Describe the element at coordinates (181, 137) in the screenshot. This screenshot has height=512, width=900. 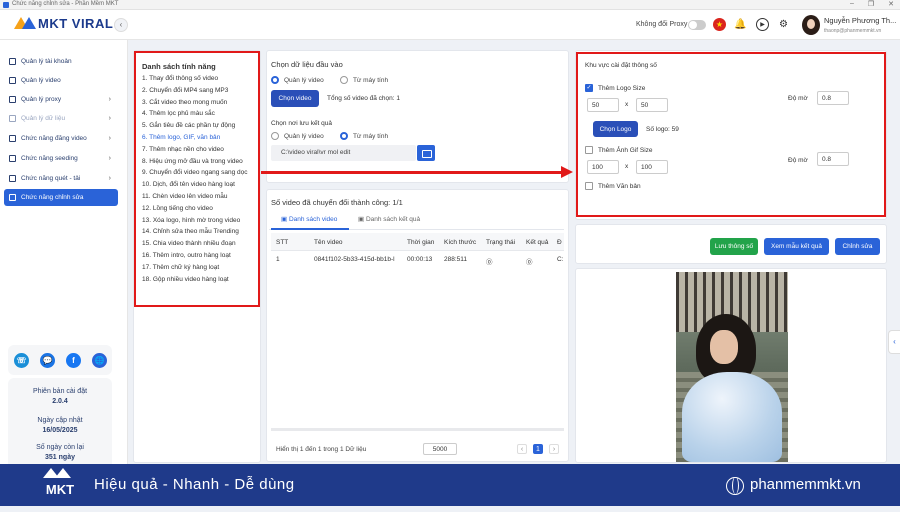
I see `feature-item: 6. Thêm logo, GIF, văn bản` at that location.